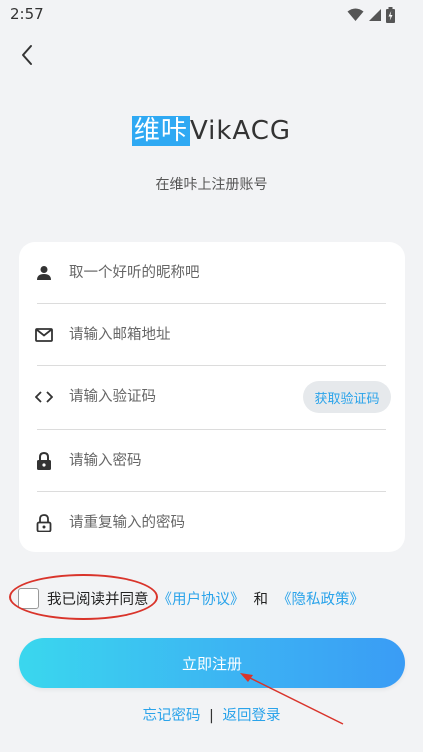 The image size is (423, 752). What do you see at coordinates (261, 599) in the screenshot?
I see `agreement-and: 和` at bounding box center [261, 599].